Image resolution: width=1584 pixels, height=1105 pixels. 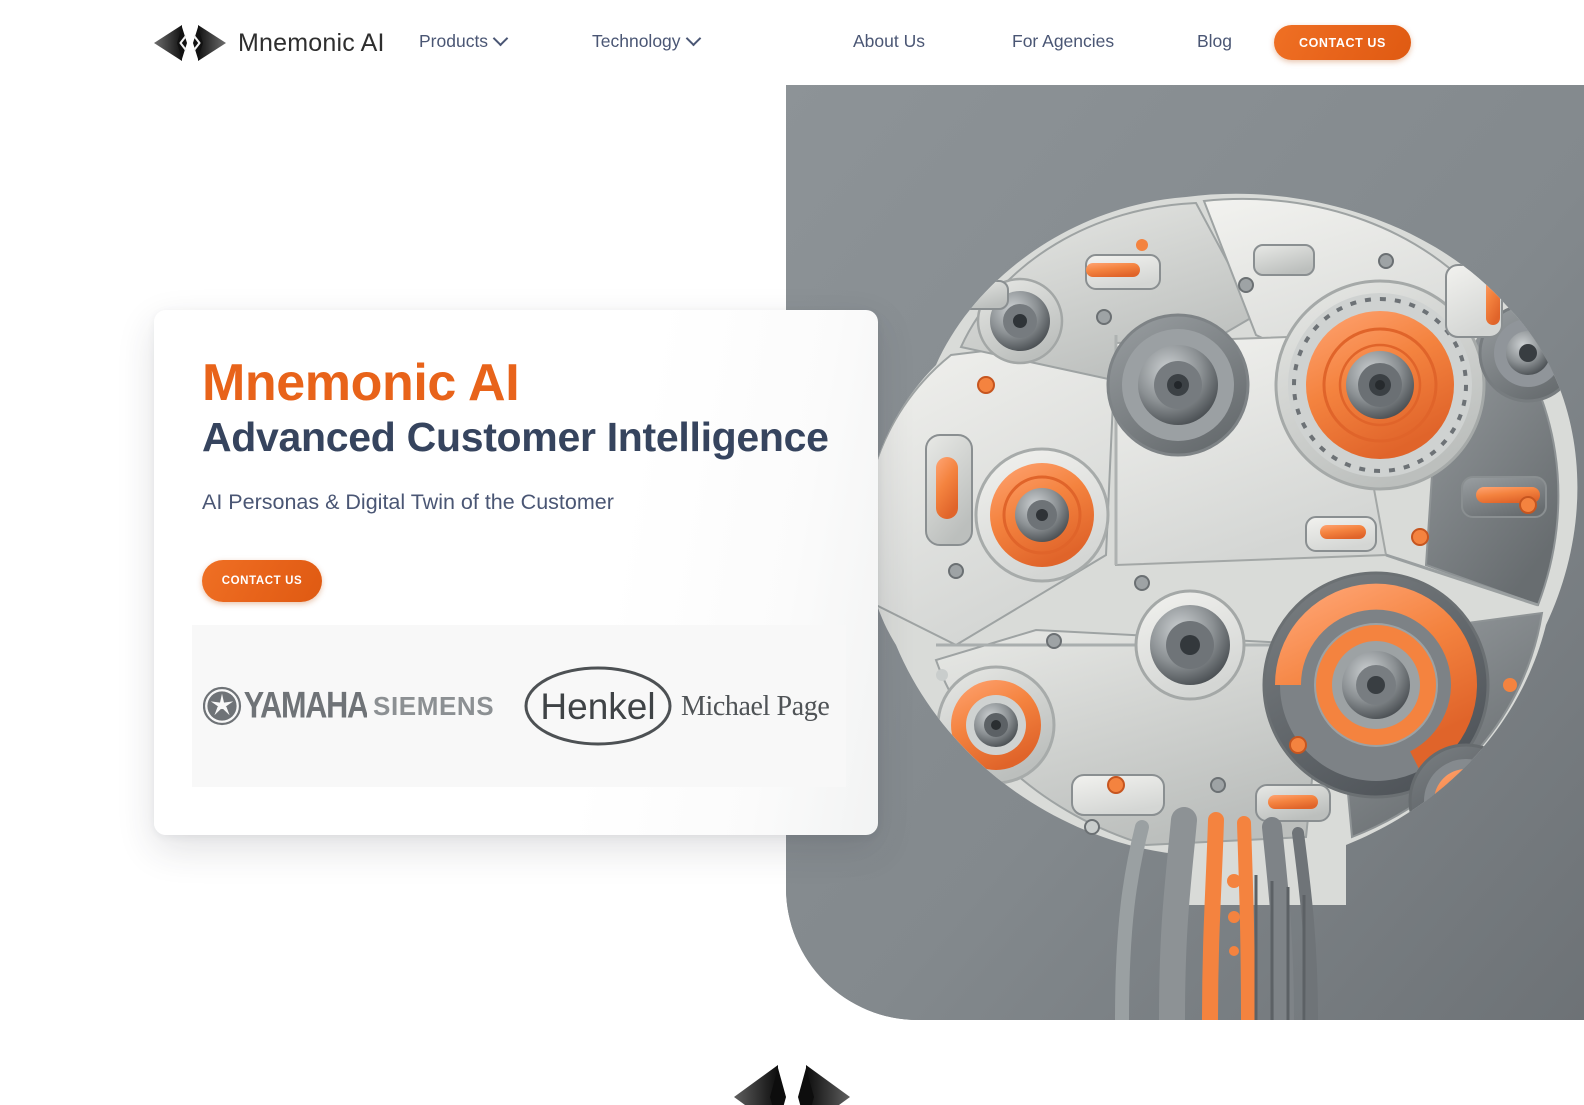 I want to click on siemens-logo-icon: SIEMENS, so click(x=433, y=706).